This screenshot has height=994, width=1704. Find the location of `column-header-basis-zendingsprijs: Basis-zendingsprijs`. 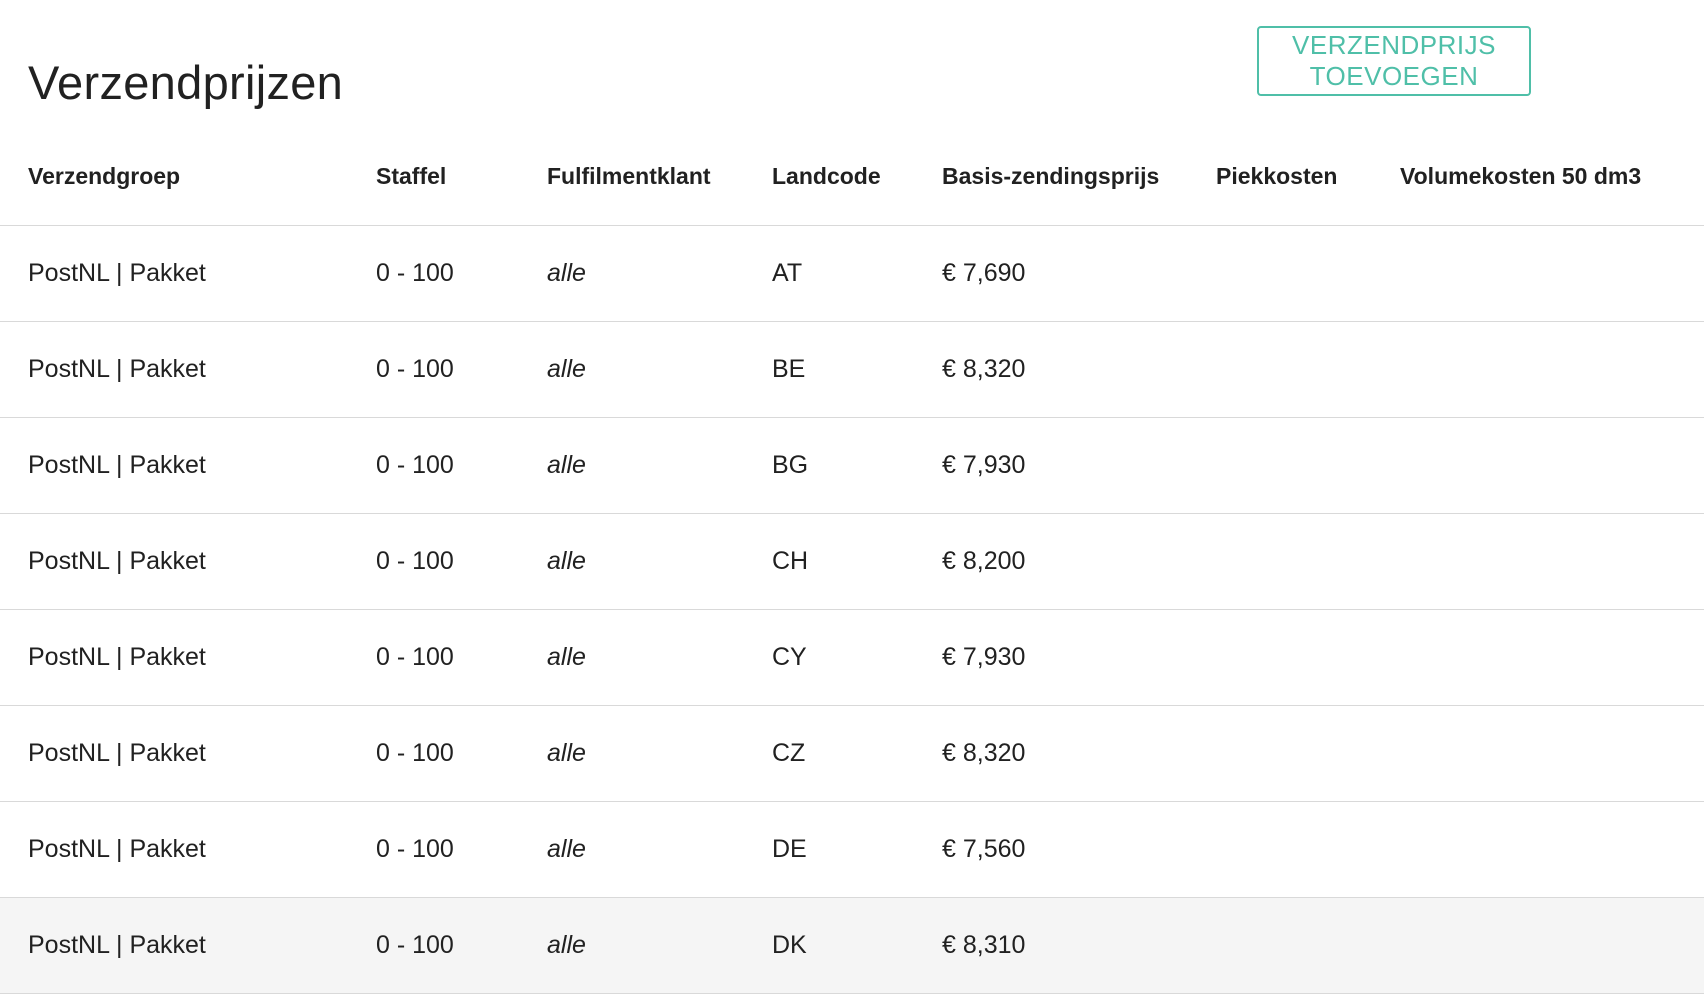

column-header-basis-zendingsprijs: Basis-zendingsprijs is located at coordinates (1079, 177).